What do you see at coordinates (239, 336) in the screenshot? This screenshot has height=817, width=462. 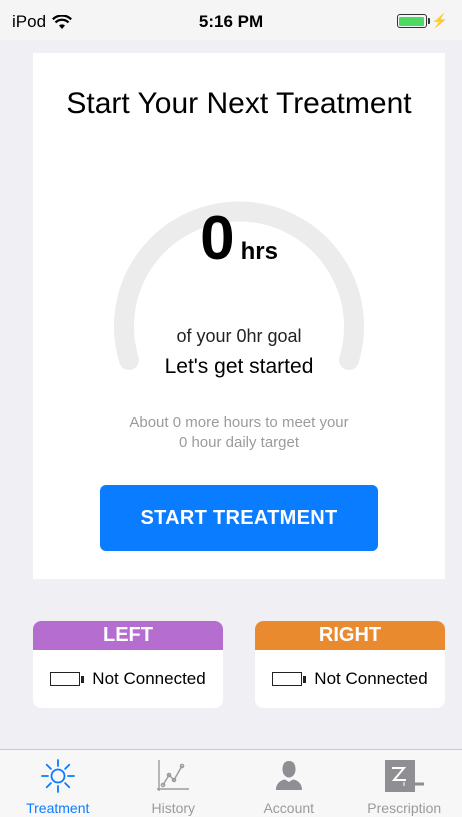 I see `goal-text: of your 0hr goal` at bounding box center [239, 336].